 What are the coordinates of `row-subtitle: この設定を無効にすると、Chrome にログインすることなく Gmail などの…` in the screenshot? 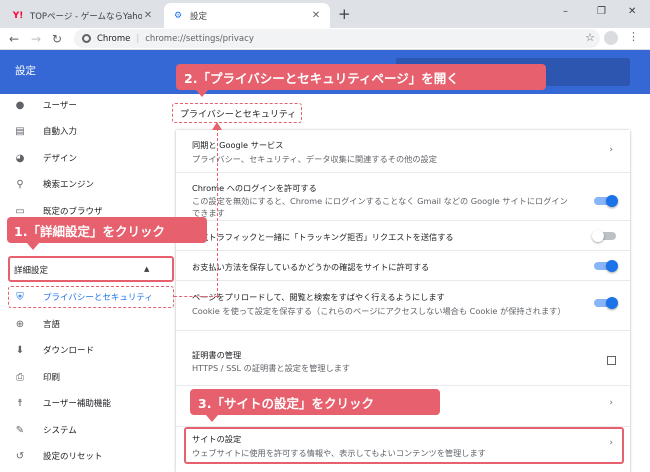 It's located at (380, 201).